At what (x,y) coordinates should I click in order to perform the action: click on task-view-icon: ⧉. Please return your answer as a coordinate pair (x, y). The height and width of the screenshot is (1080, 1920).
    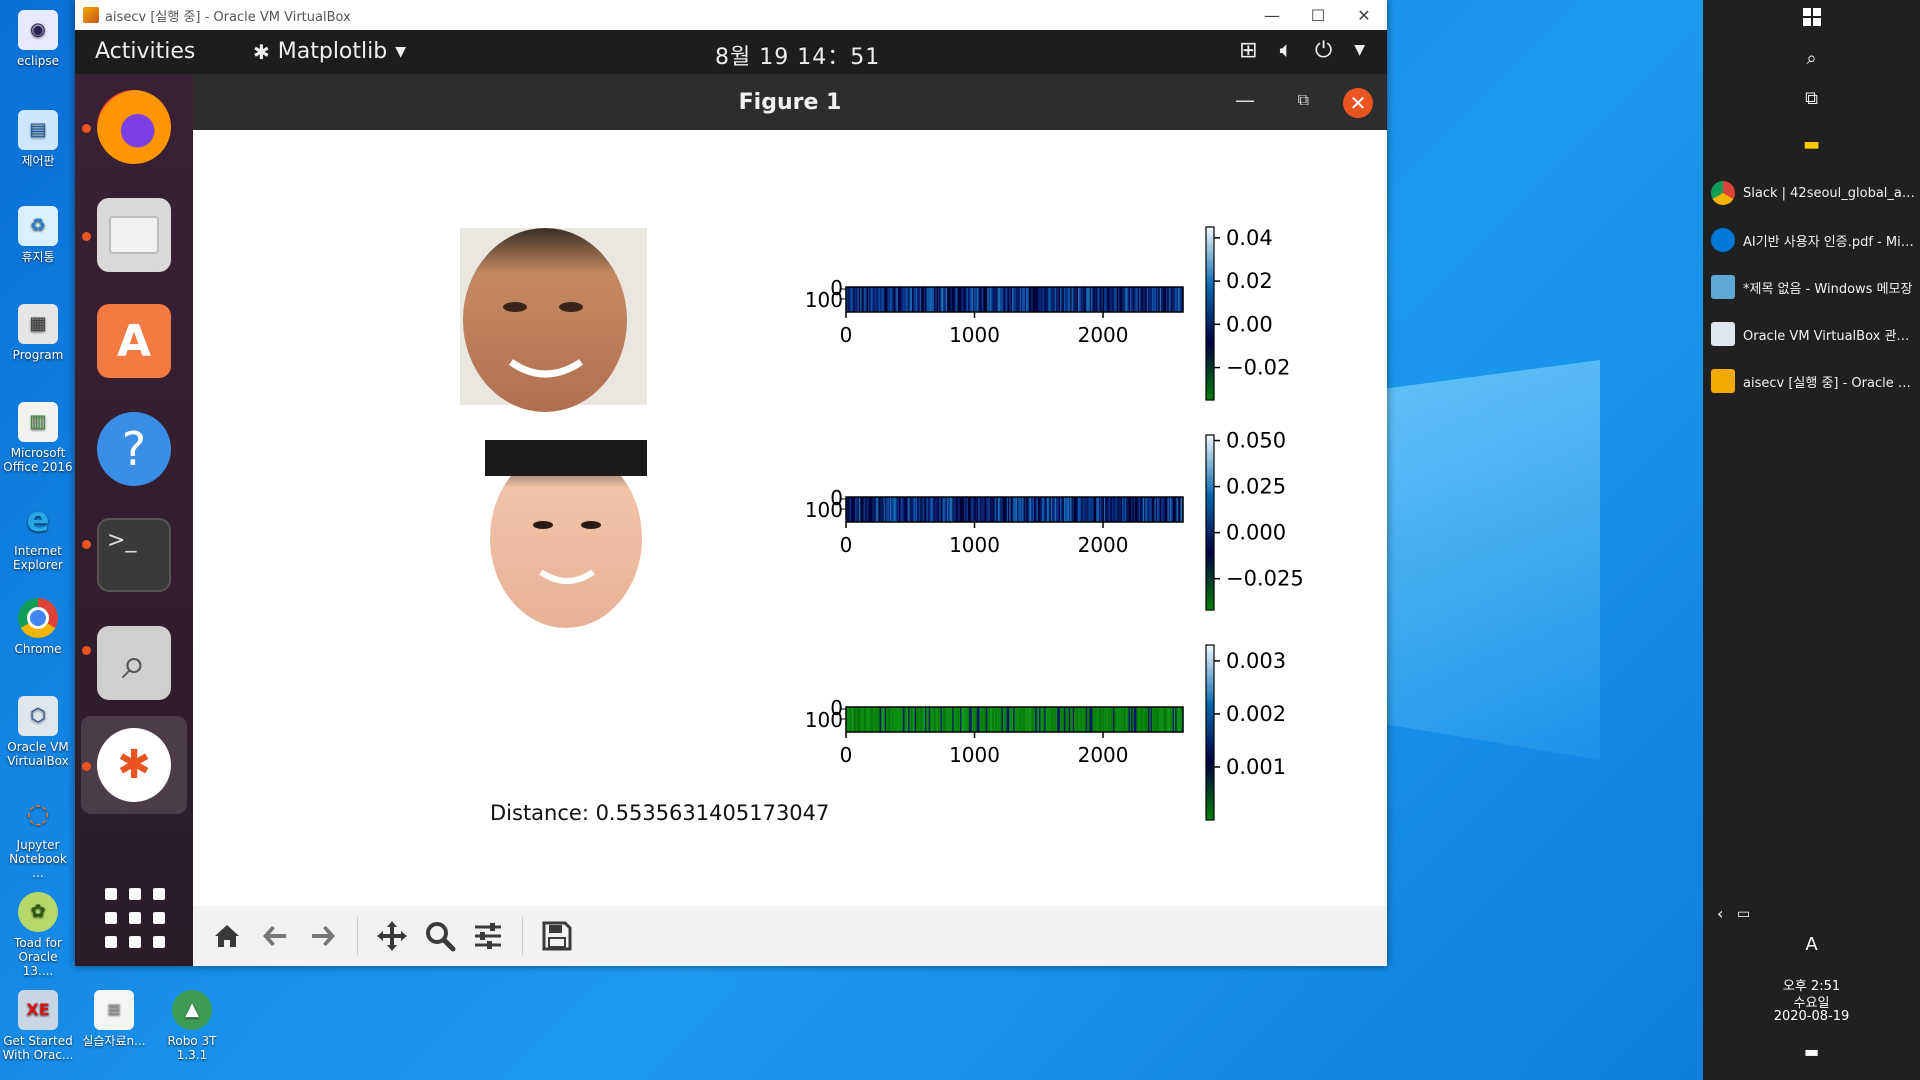
    Looking at the image, I should click on (1811, 98).